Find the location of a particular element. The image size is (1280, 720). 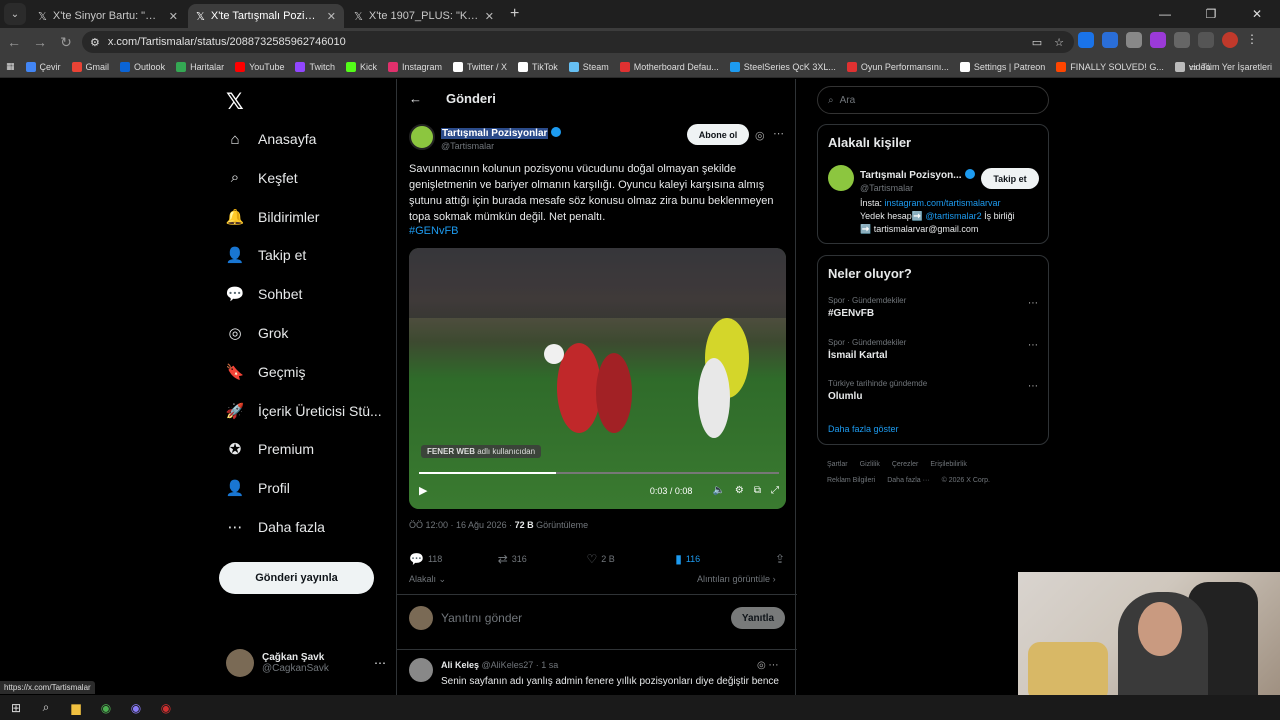

hashtag-link: #GENvFB is located at coordinates (434, 231).